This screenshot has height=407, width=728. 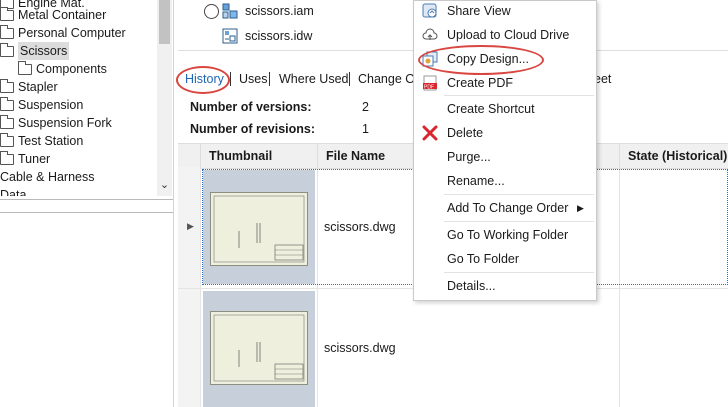 What do you see at coordinates (430, 35) in the screenshot?
I see `cloud-upload-icon` at bounding box center [430, 35].